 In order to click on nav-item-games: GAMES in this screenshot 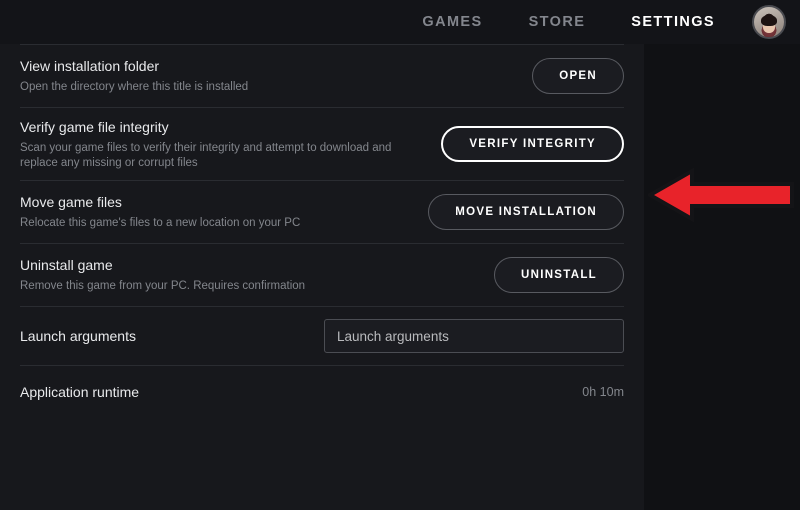, I will do `click(452, 22)`.